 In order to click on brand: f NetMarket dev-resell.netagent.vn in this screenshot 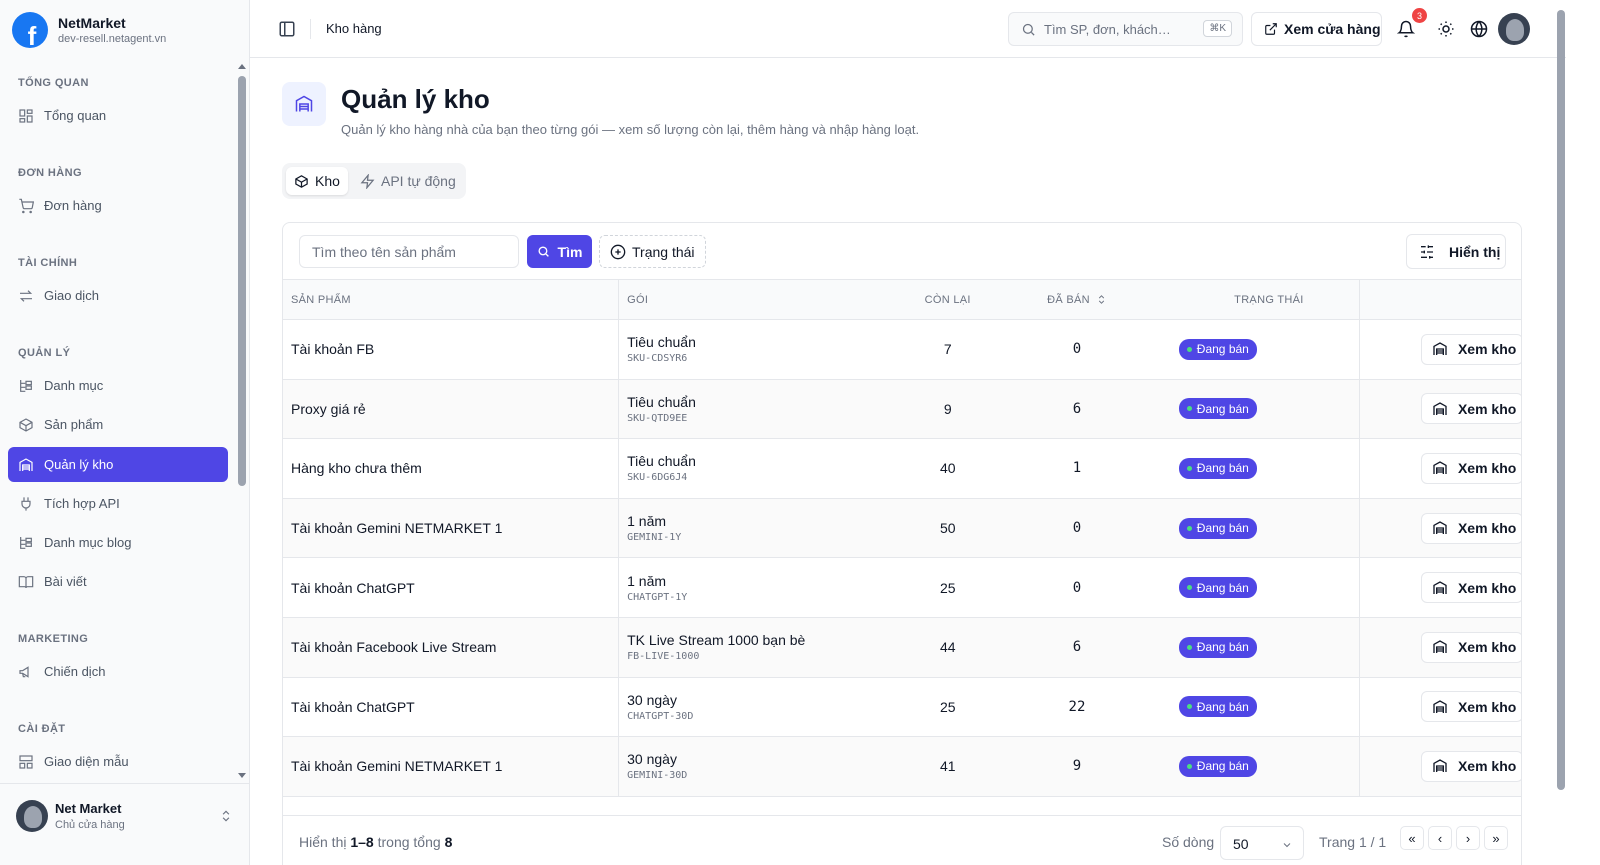, I will do `click(89, 30)`.